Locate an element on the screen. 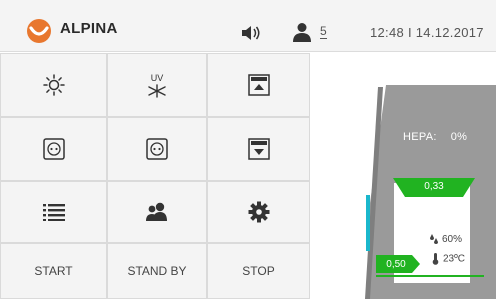 The image size is (496, 299). humidity-value: 60% is located at coordinates (452, 240).